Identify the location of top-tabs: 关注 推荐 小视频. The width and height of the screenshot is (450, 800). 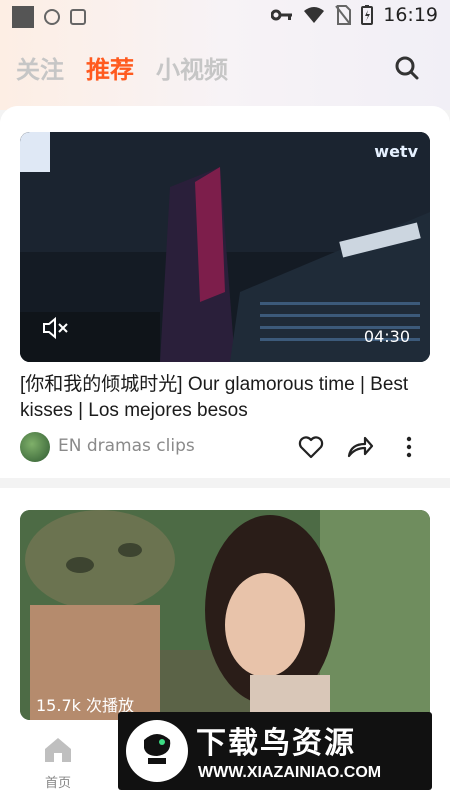
(122, 67).